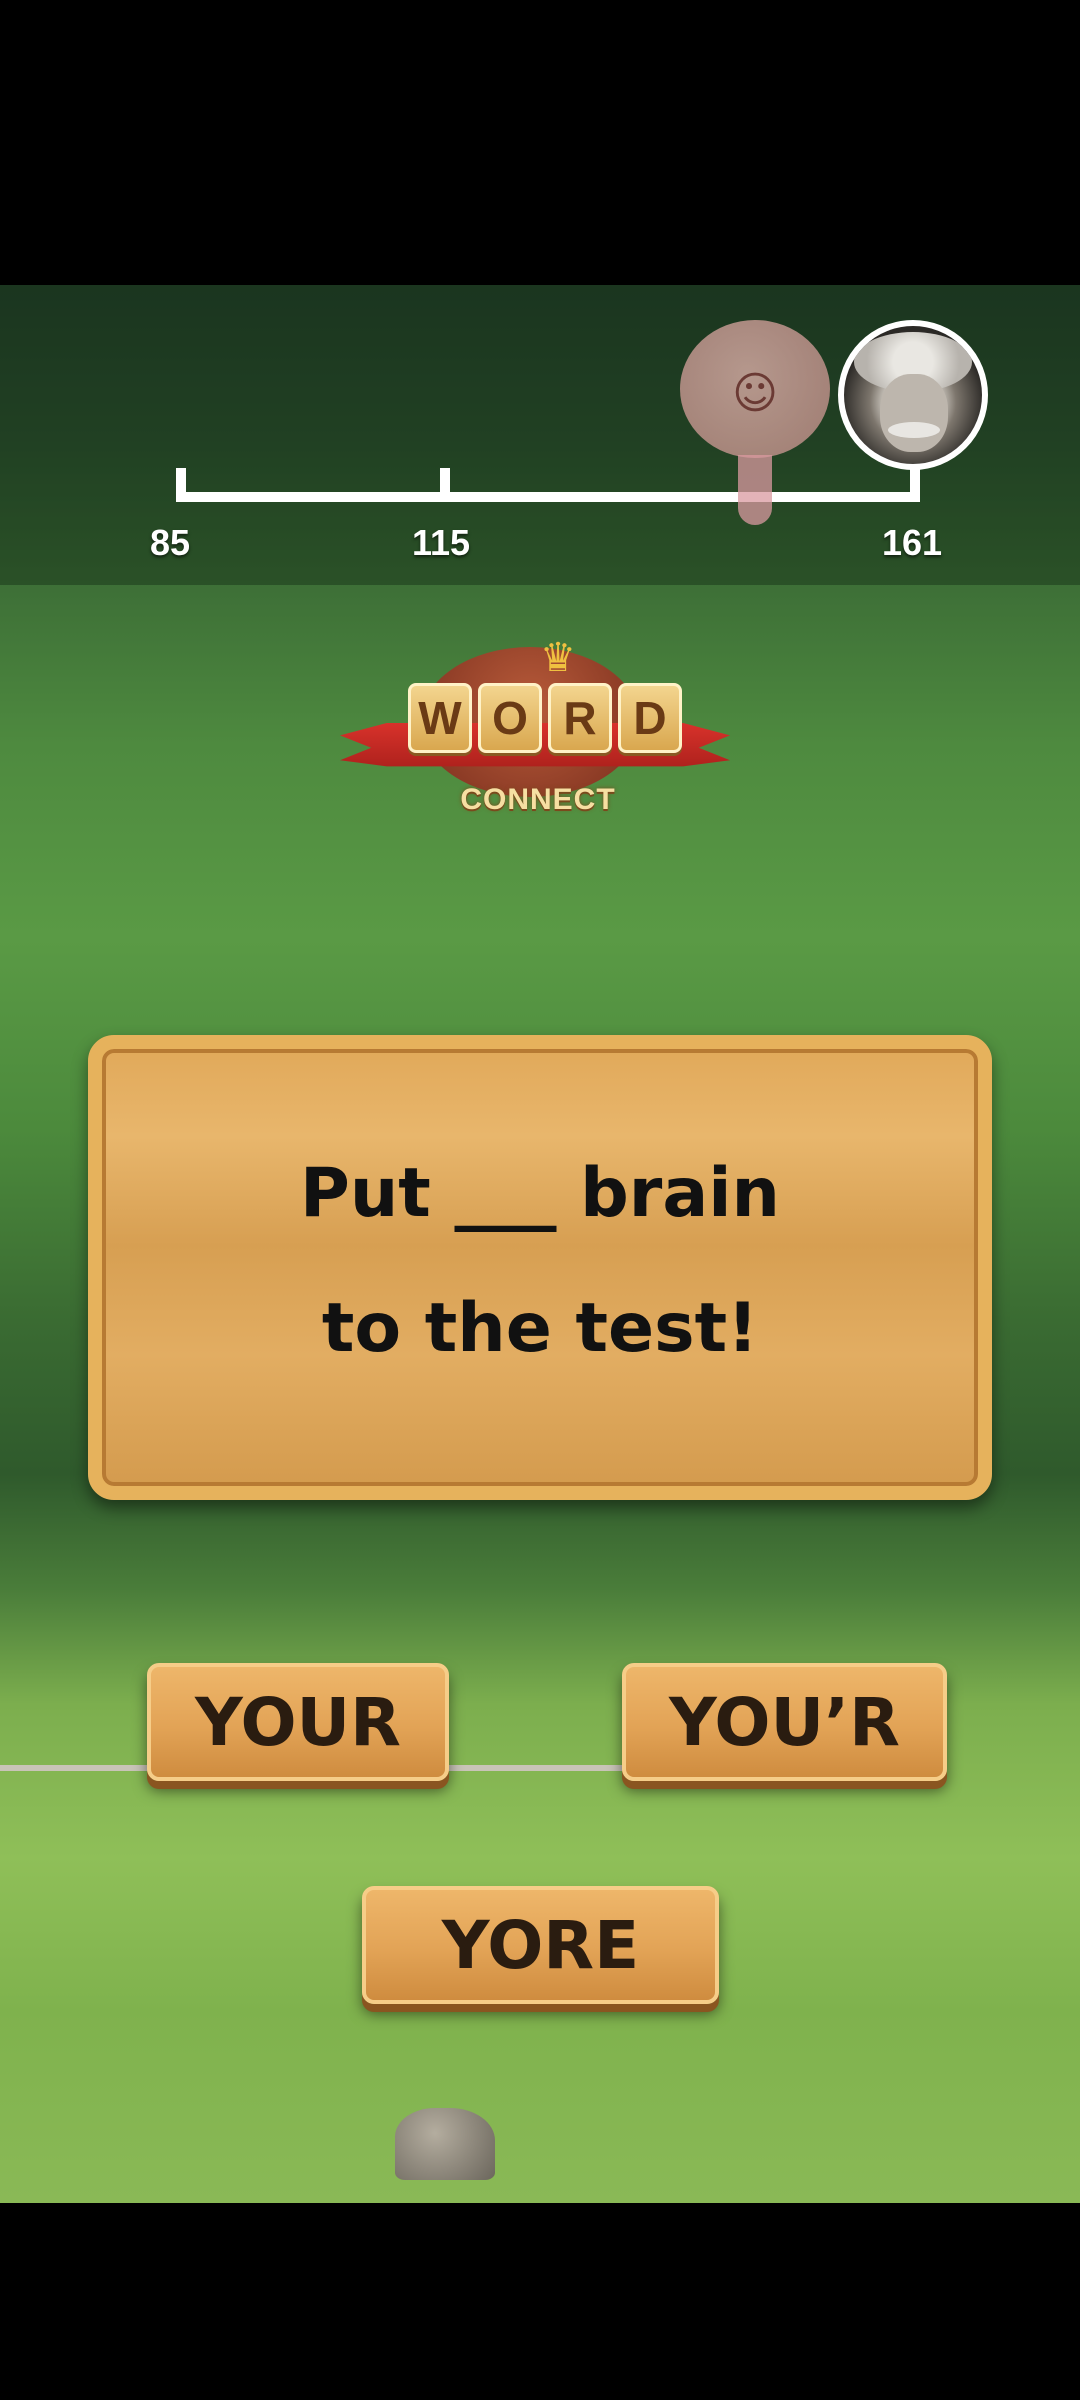 The width and height of the screenshot is (1080, 2400). What do you see at coordinates (914, 430) in the screenshot?
I see `avatar-mustache` at bounding box center [914, 430].